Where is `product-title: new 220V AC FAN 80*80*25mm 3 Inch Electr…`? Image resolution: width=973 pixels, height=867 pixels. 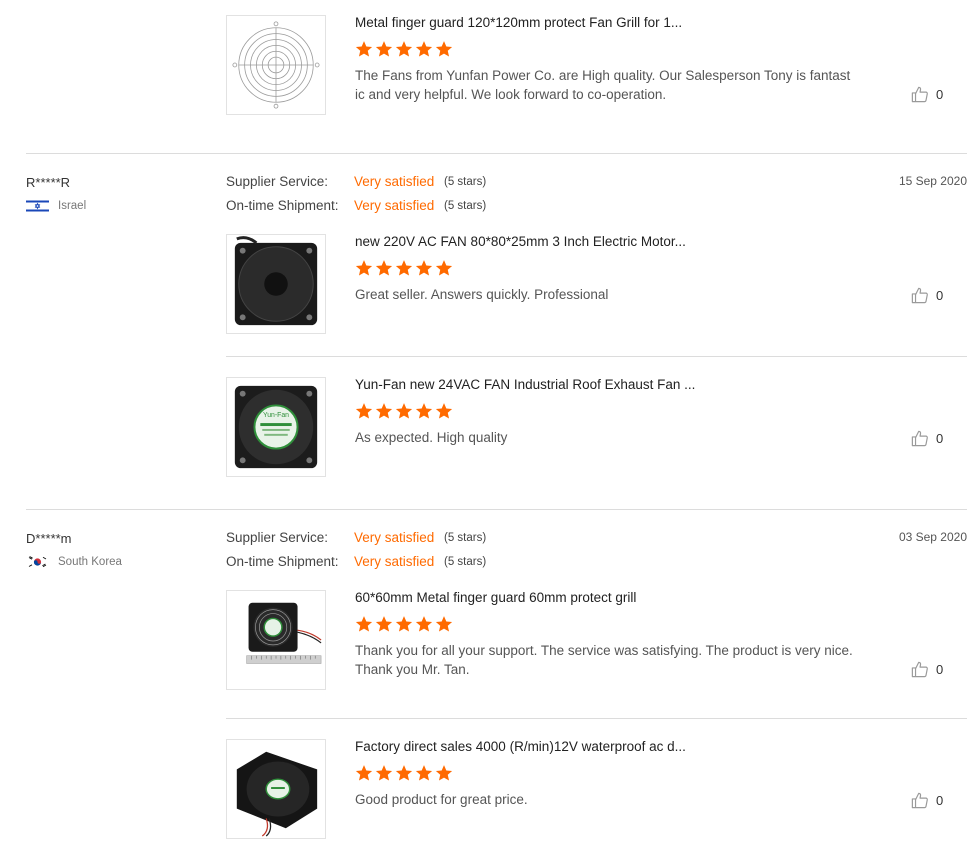
product-title: new 220V AC FAN 80*80*25mm 3 Inch Electr… is located at coordinates (520, 241).